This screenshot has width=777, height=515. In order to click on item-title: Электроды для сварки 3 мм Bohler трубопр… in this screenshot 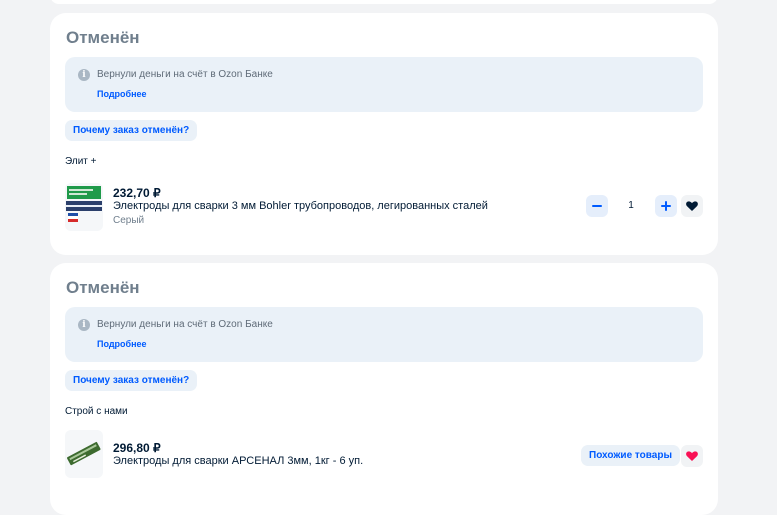, I will do `click(300, 206)`.